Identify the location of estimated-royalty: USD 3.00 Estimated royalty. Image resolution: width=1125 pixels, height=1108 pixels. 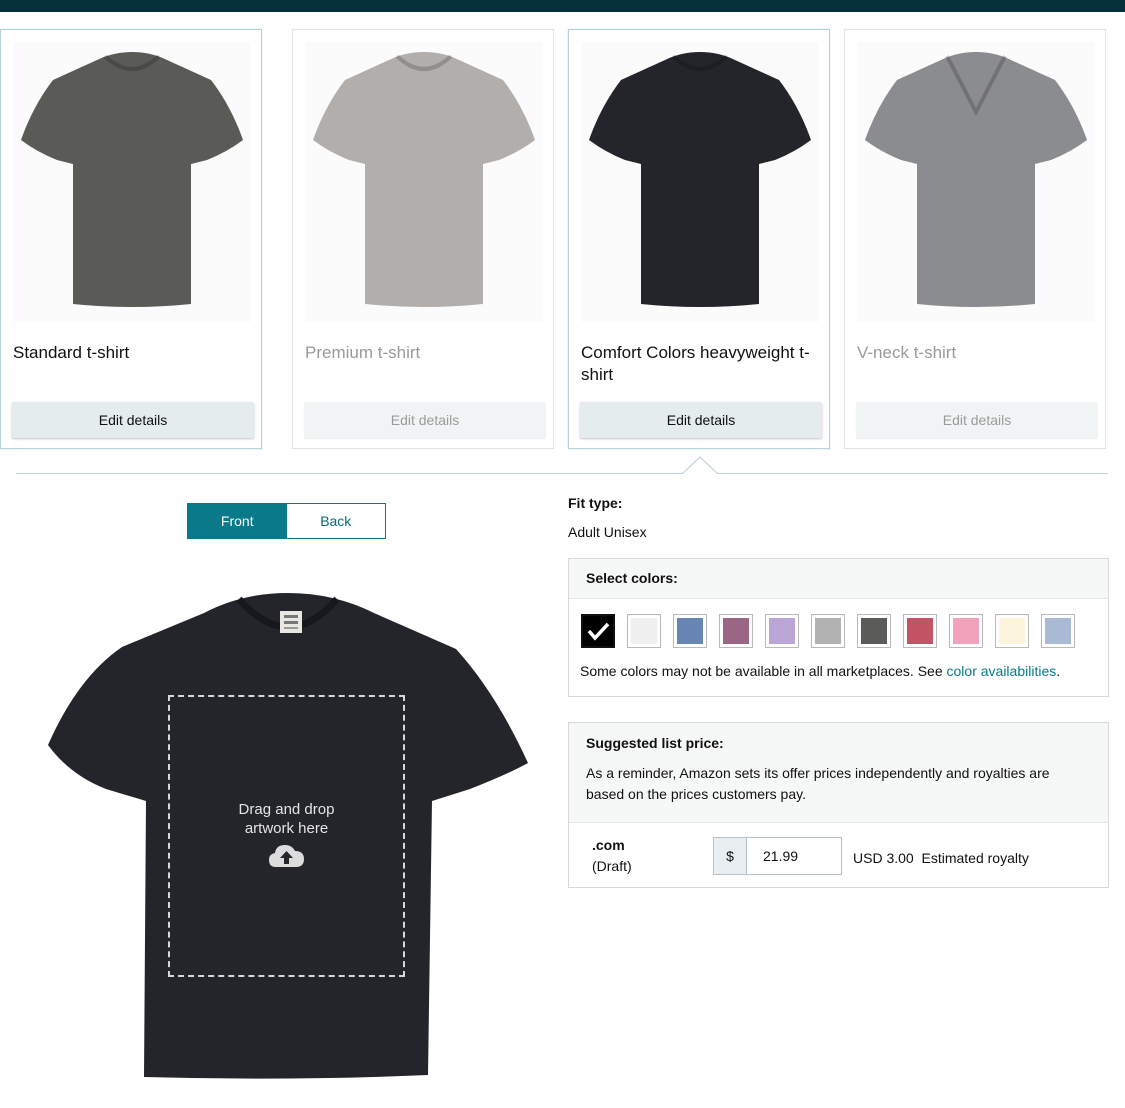
(941, 858).